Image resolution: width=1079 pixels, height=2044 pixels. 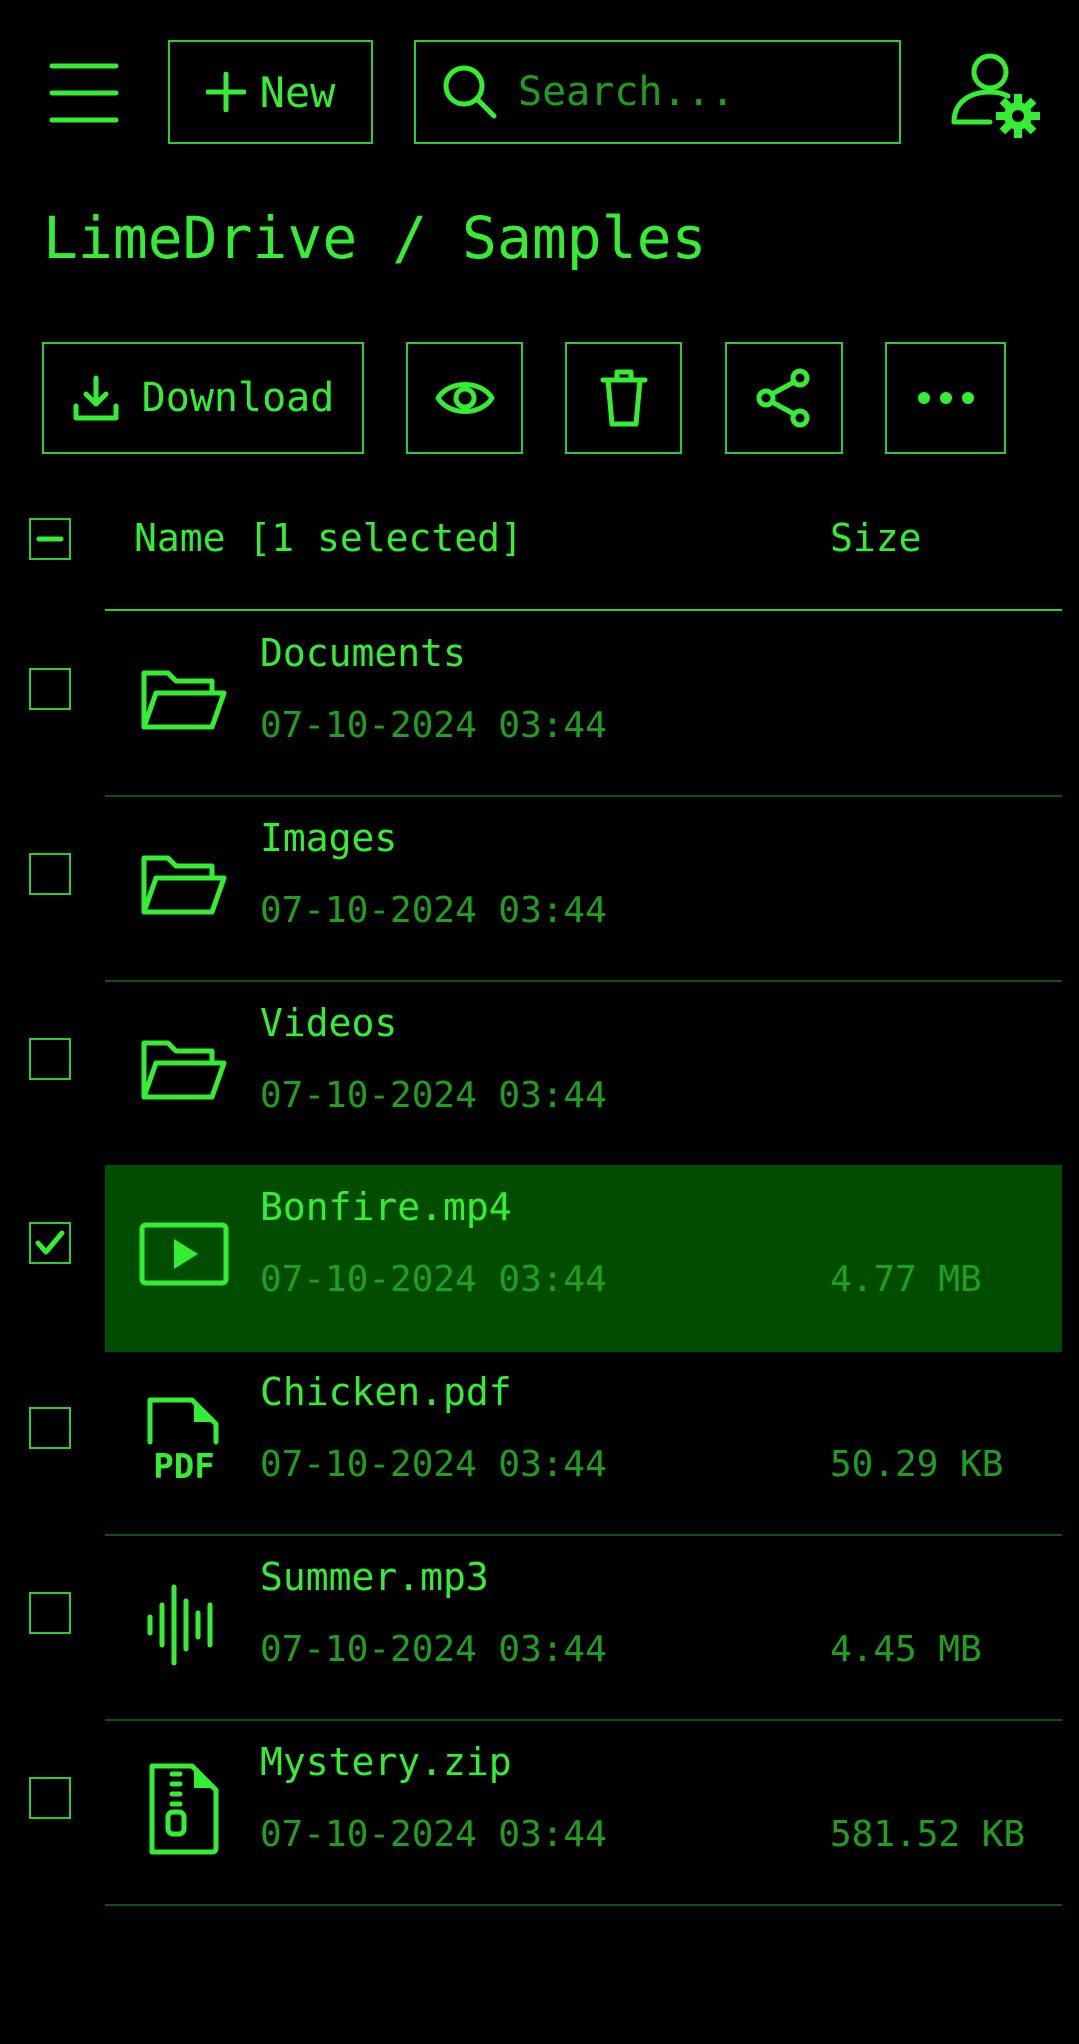 I want to click on file-name: Videos, so click(x=329, y=1023).